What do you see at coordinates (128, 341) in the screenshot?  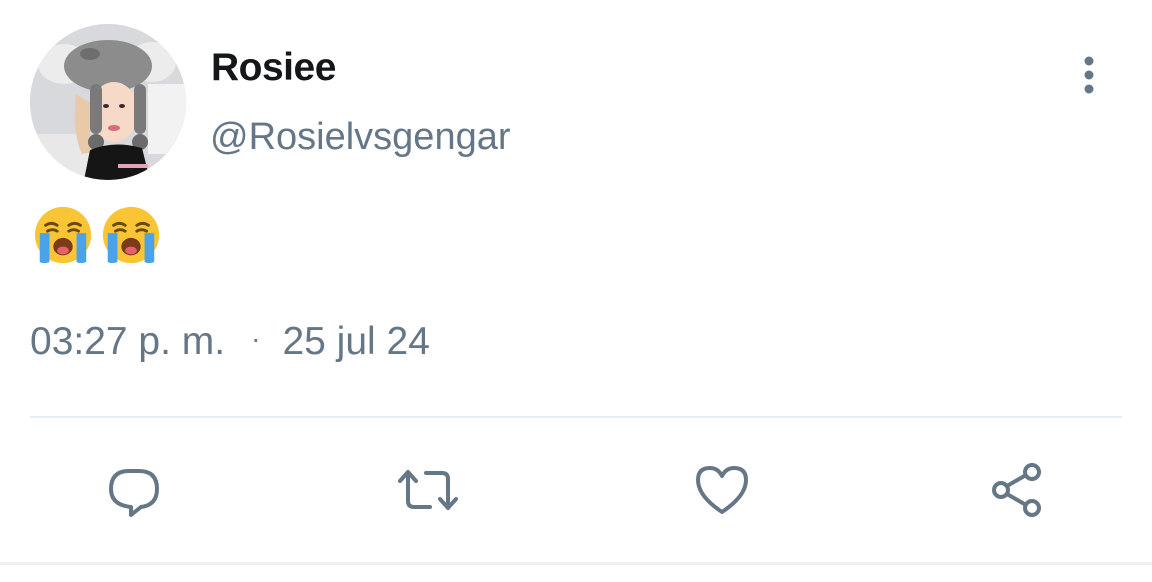 I see `tweet-time: 03:27 p. m.` at bounding box center [128, 341].